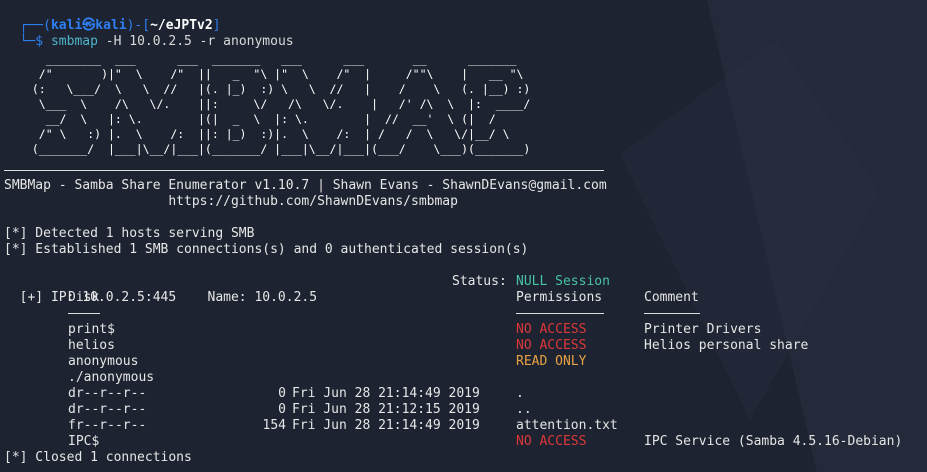  I want to click on entry-name: ., so click(520, 393).